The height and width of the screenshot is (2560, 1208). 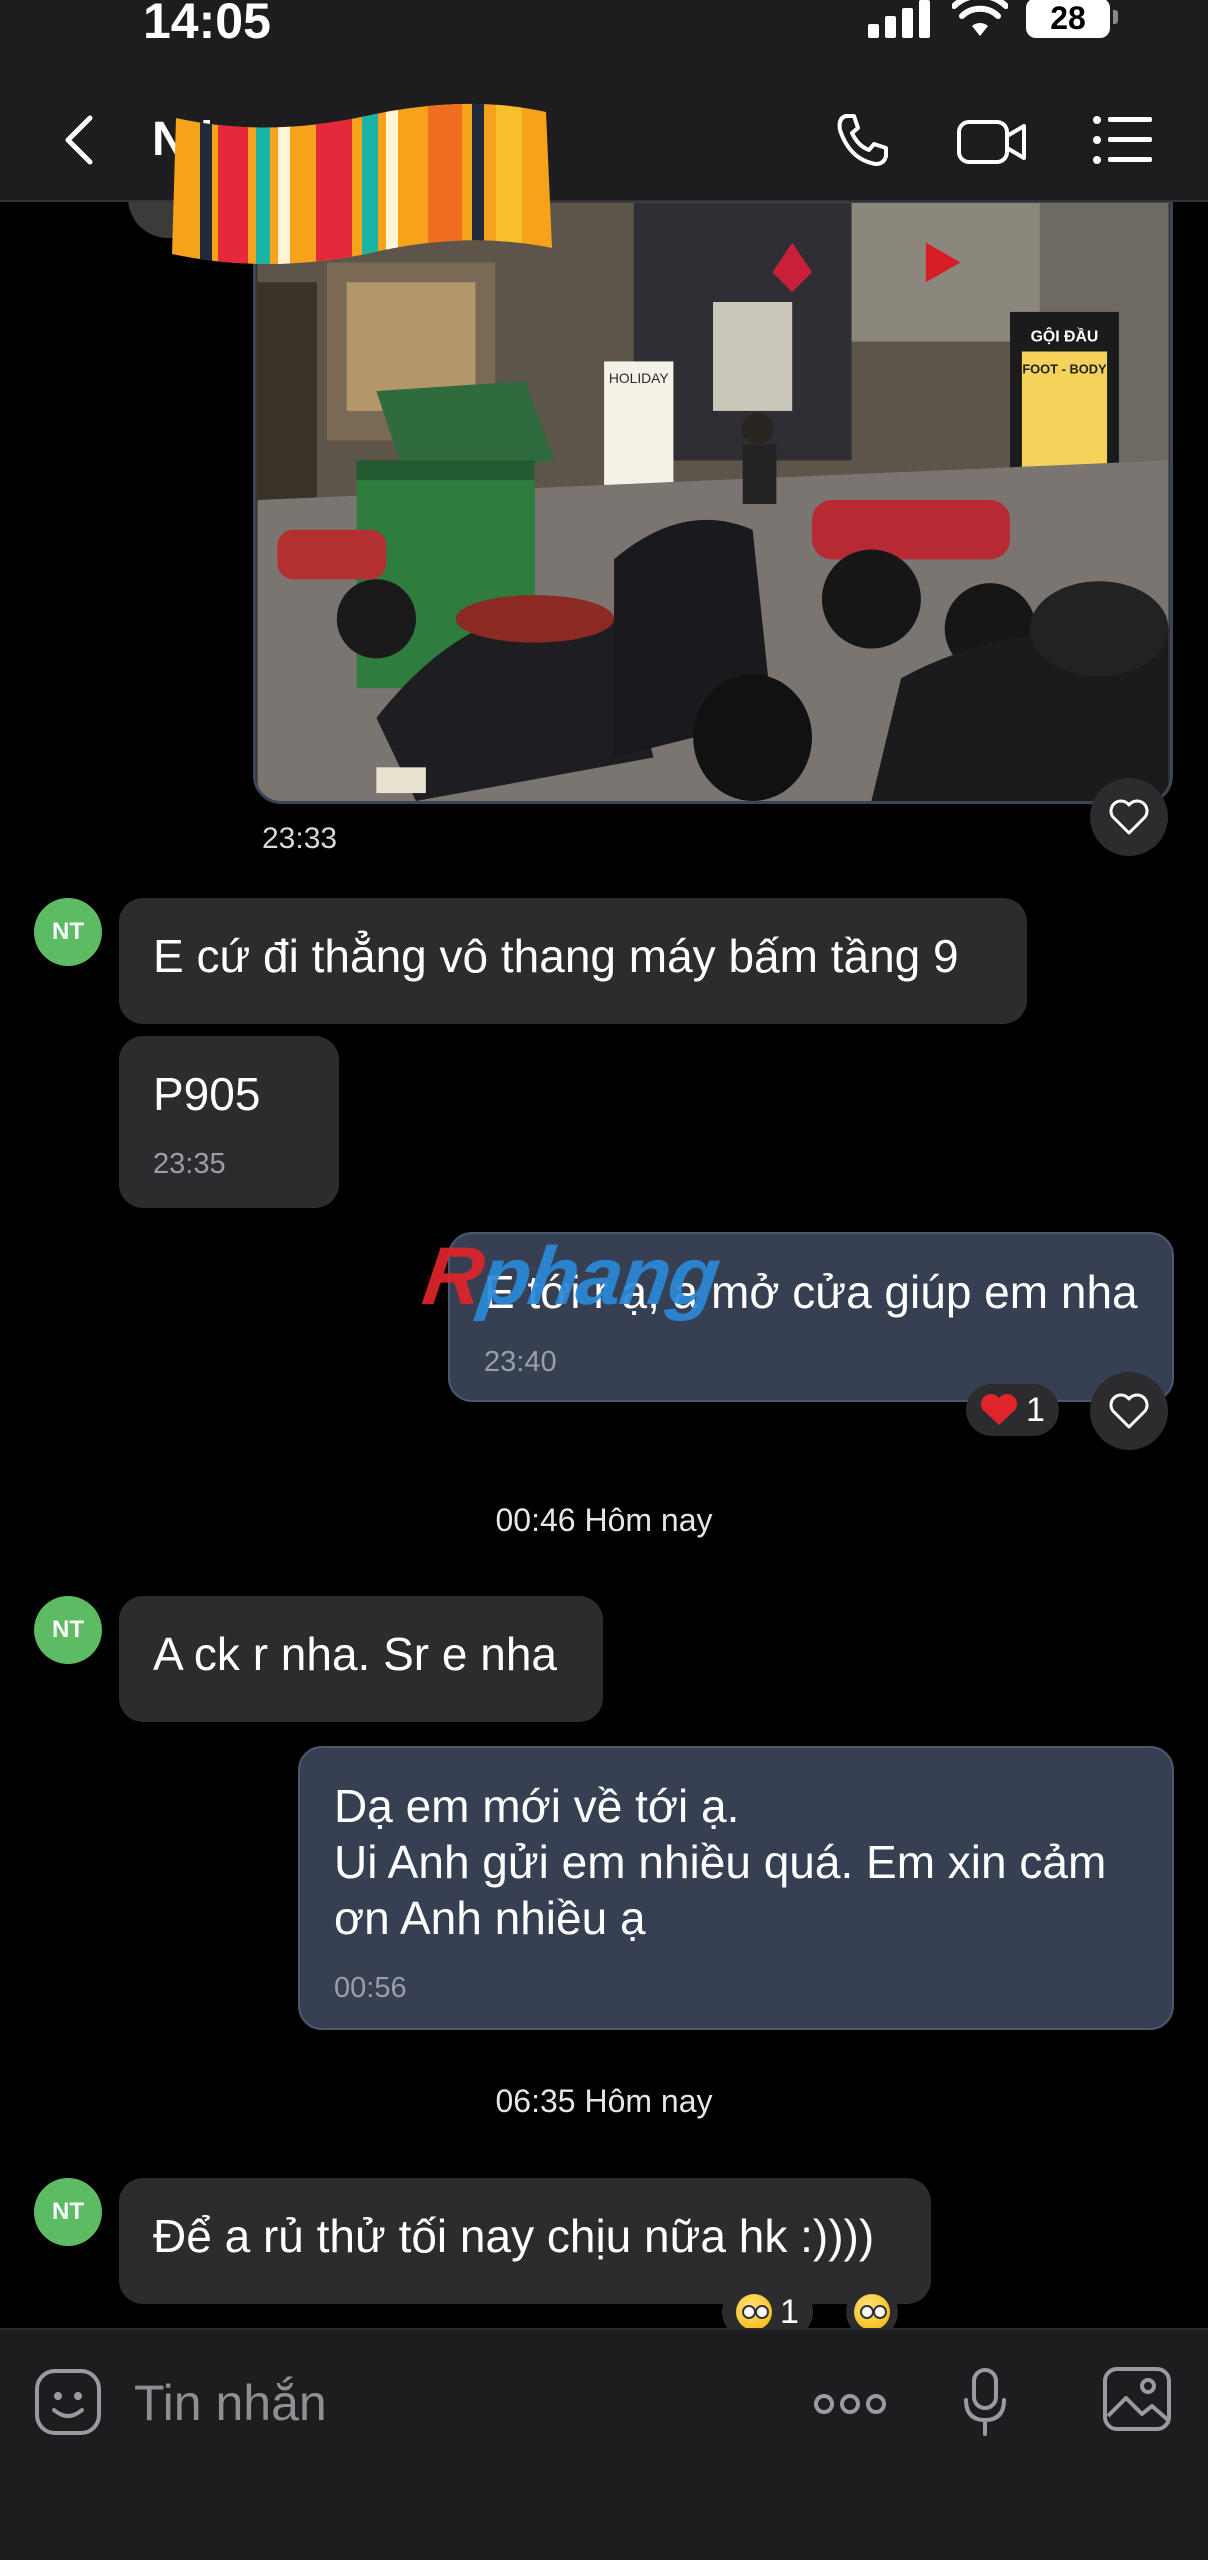 What do you see at coordinates (556, 956) in the screenshot?
I see `message-text: E cứ đi thẳng vô thang máy bấm tầng 9` at bounding box center [556, 956].